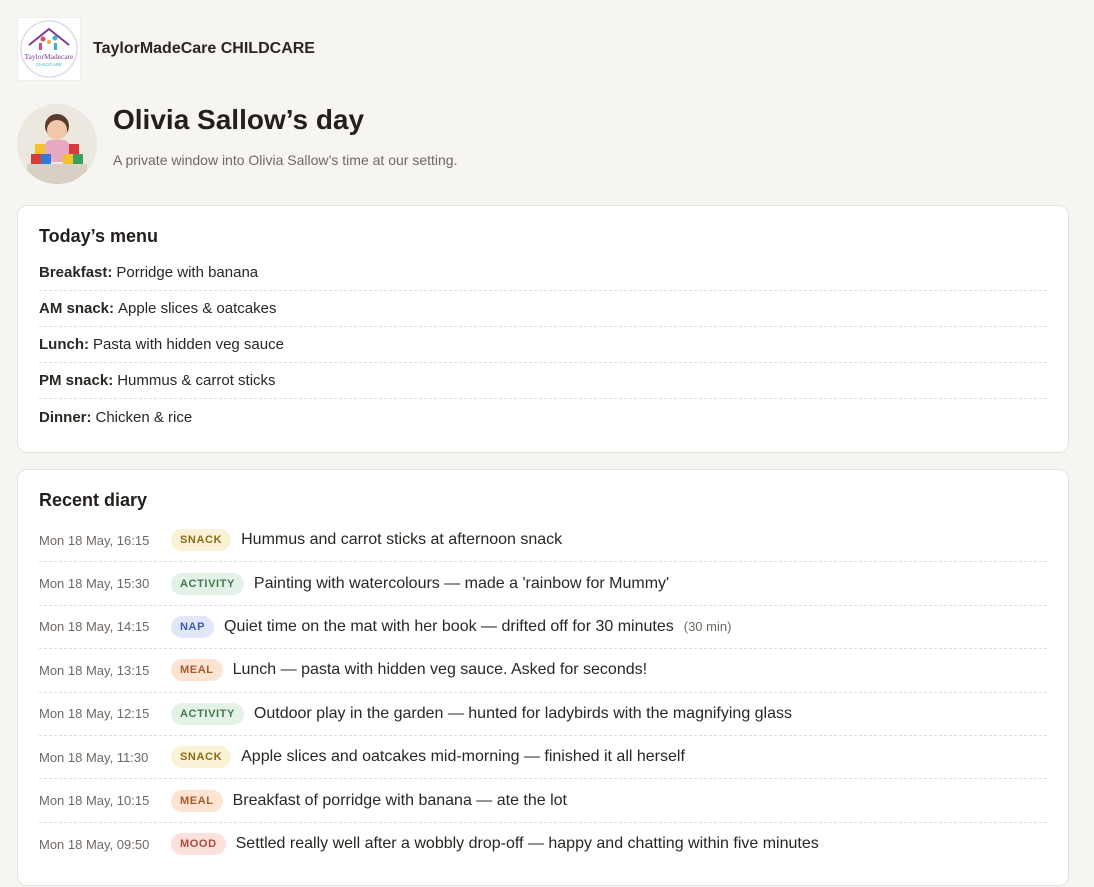 This screenshot has height=887, width=1094. I want to click on menu-item-value: Porridge with banana, so click(187, 272).